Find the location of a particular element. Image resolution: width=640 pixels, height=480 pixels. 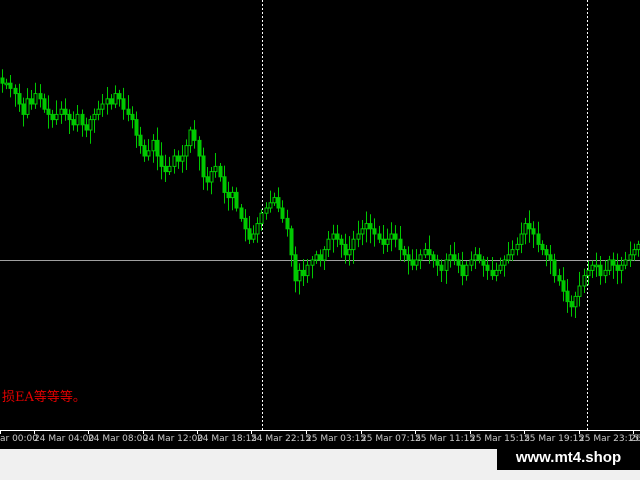

x-tick-label: 24 Mar 18:15 is located at coordinates (227, 439).